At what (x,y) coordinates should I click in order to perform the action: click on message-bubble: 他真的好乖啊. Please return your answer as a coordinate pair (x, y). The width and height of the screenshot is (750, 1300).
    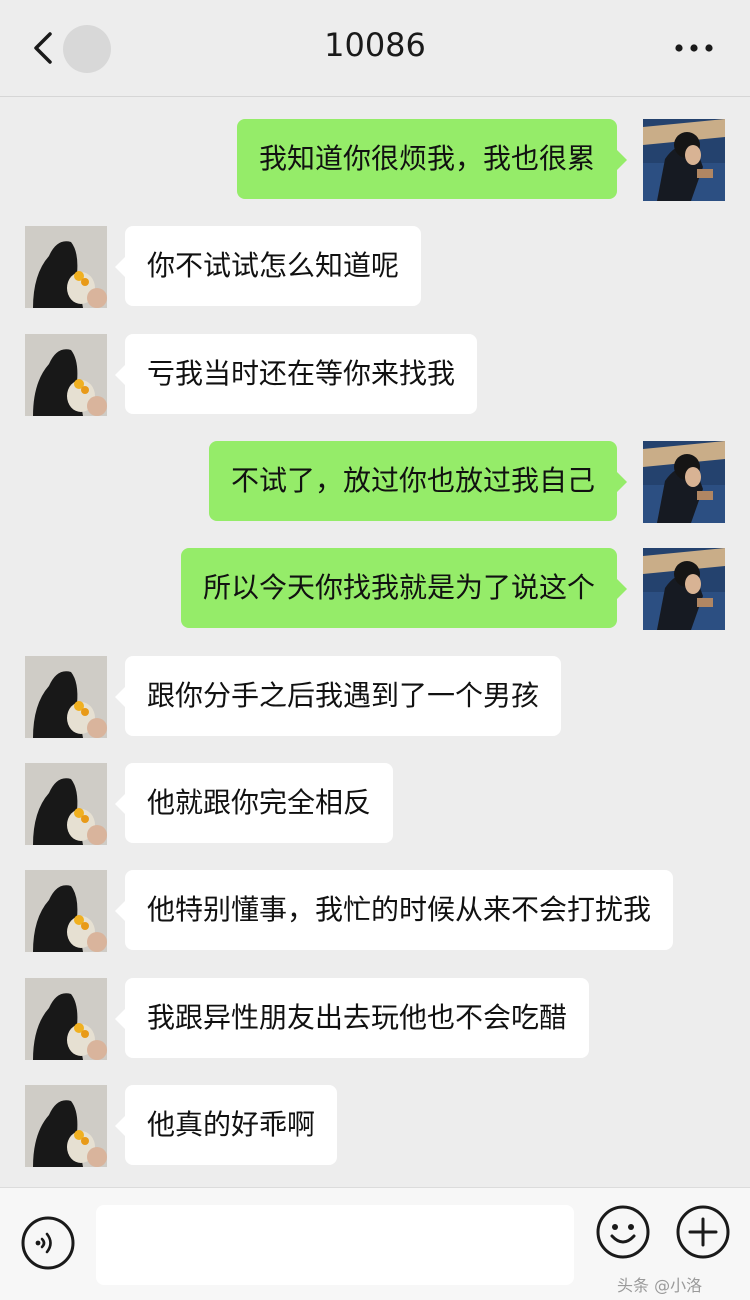
    Looking at the image, I should click on (226, 1125).